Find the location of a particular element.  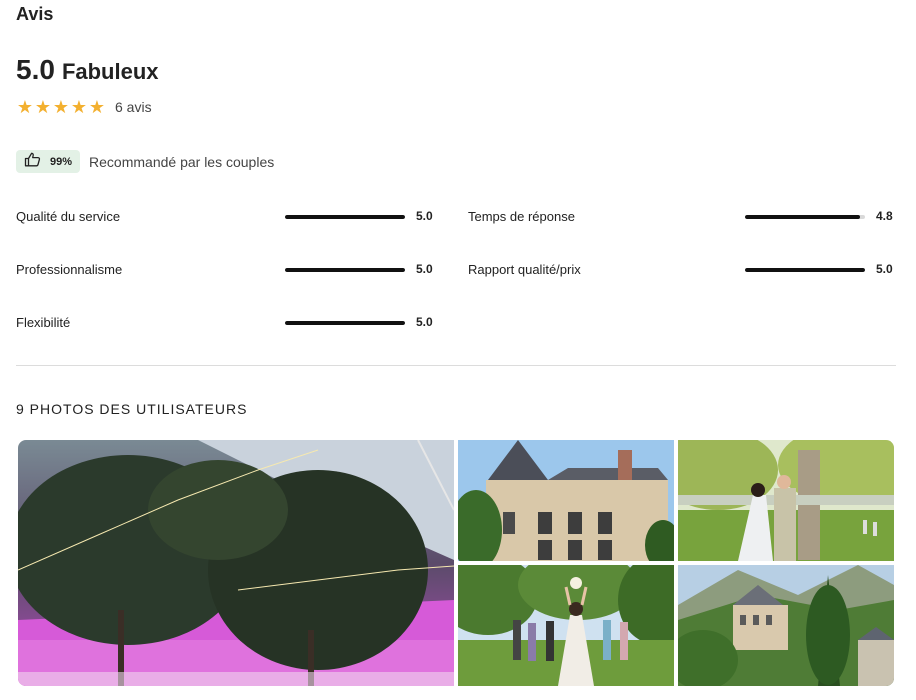

divider is located at coordinates (456, 365).